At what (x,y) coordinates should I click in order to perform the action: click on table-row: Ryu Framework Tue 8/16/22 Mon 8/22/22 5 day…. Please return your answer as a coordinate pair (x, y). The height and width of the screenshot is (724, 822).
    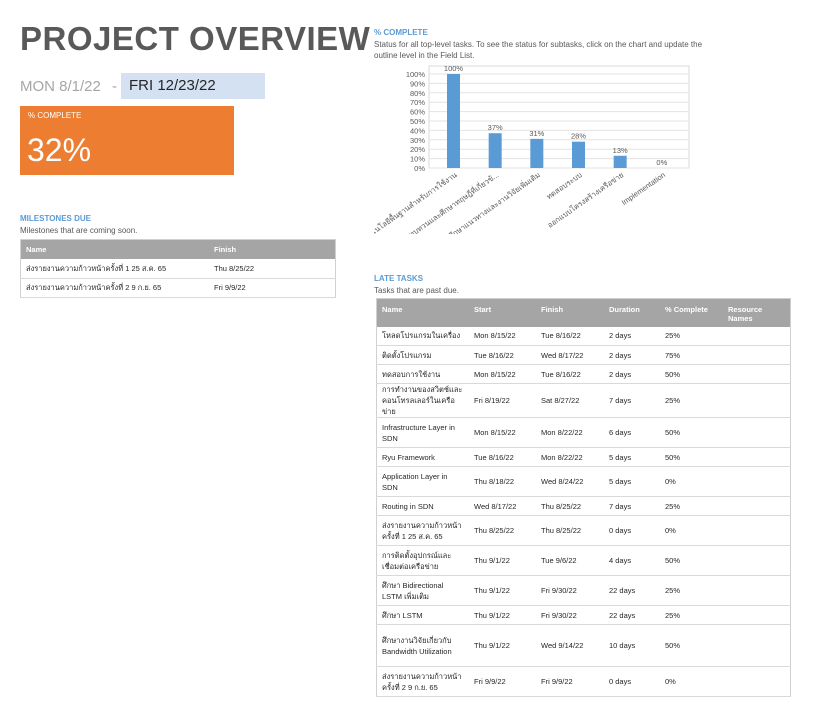
    Looking at the image, I should click on (583, 457).